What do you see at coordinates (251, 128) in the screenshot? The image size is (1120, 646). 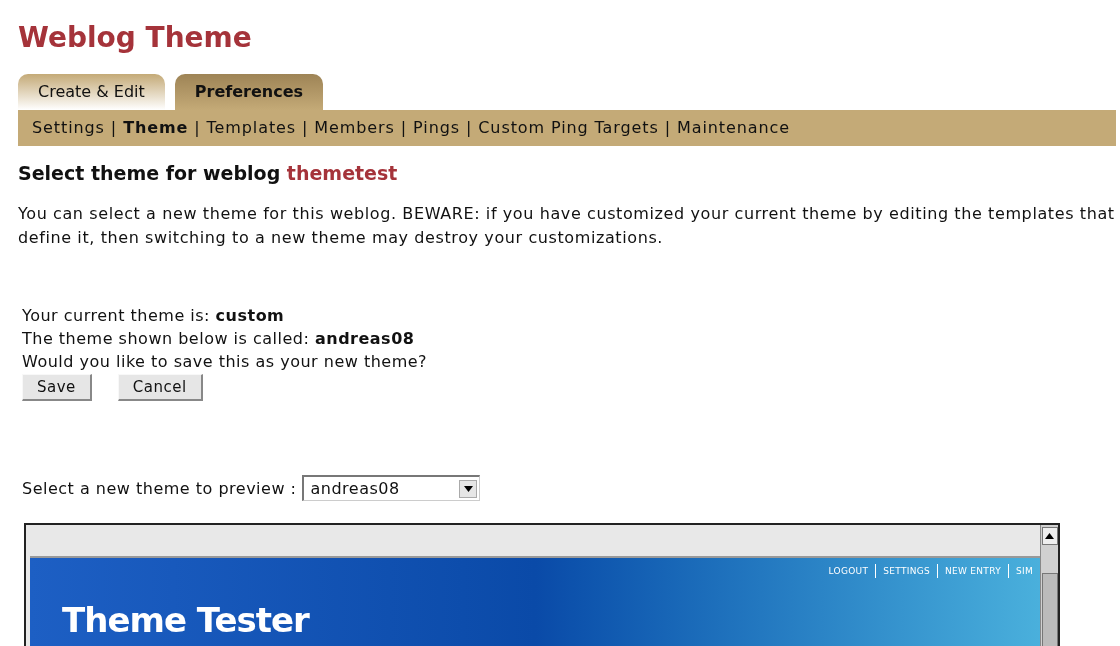 I see `subnav-link: Templates` at bounding box center [251, 128].